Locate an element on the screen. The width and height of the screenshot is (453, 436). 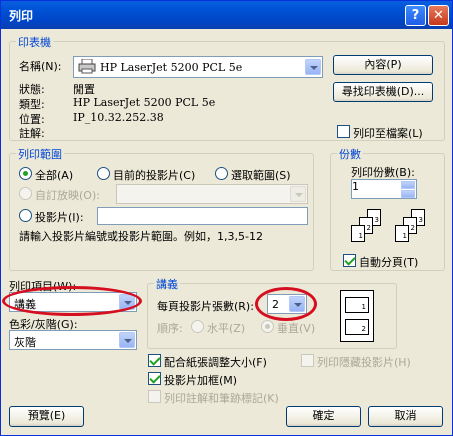
frame-slides-checkbox is located at coordinates (154, 378).